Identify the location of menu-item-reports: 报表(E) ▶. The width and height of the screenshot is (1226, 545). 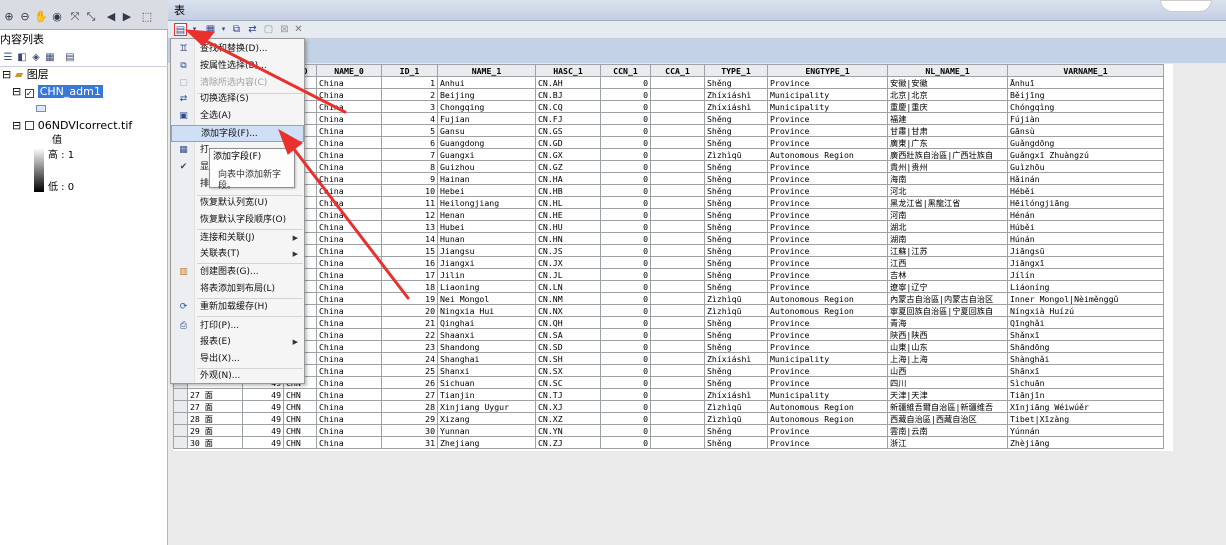
(237, 342).